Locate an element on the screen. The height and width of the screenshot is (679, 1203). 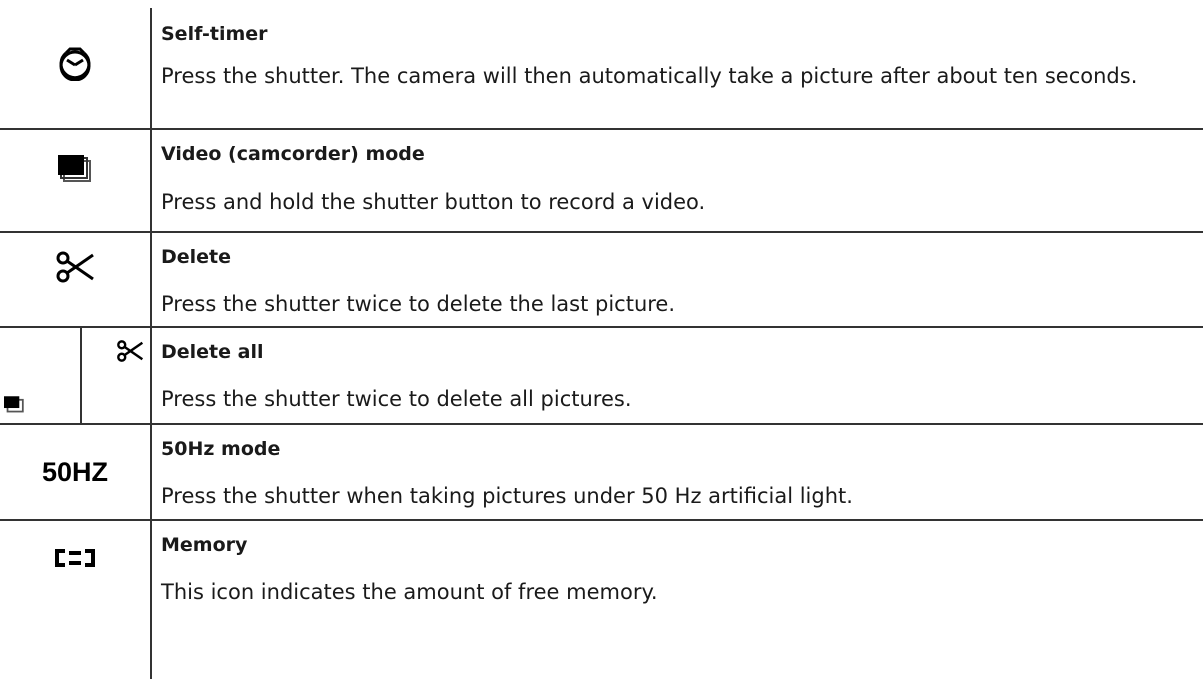
icon-split-divider is located at coordinates (81, 375).